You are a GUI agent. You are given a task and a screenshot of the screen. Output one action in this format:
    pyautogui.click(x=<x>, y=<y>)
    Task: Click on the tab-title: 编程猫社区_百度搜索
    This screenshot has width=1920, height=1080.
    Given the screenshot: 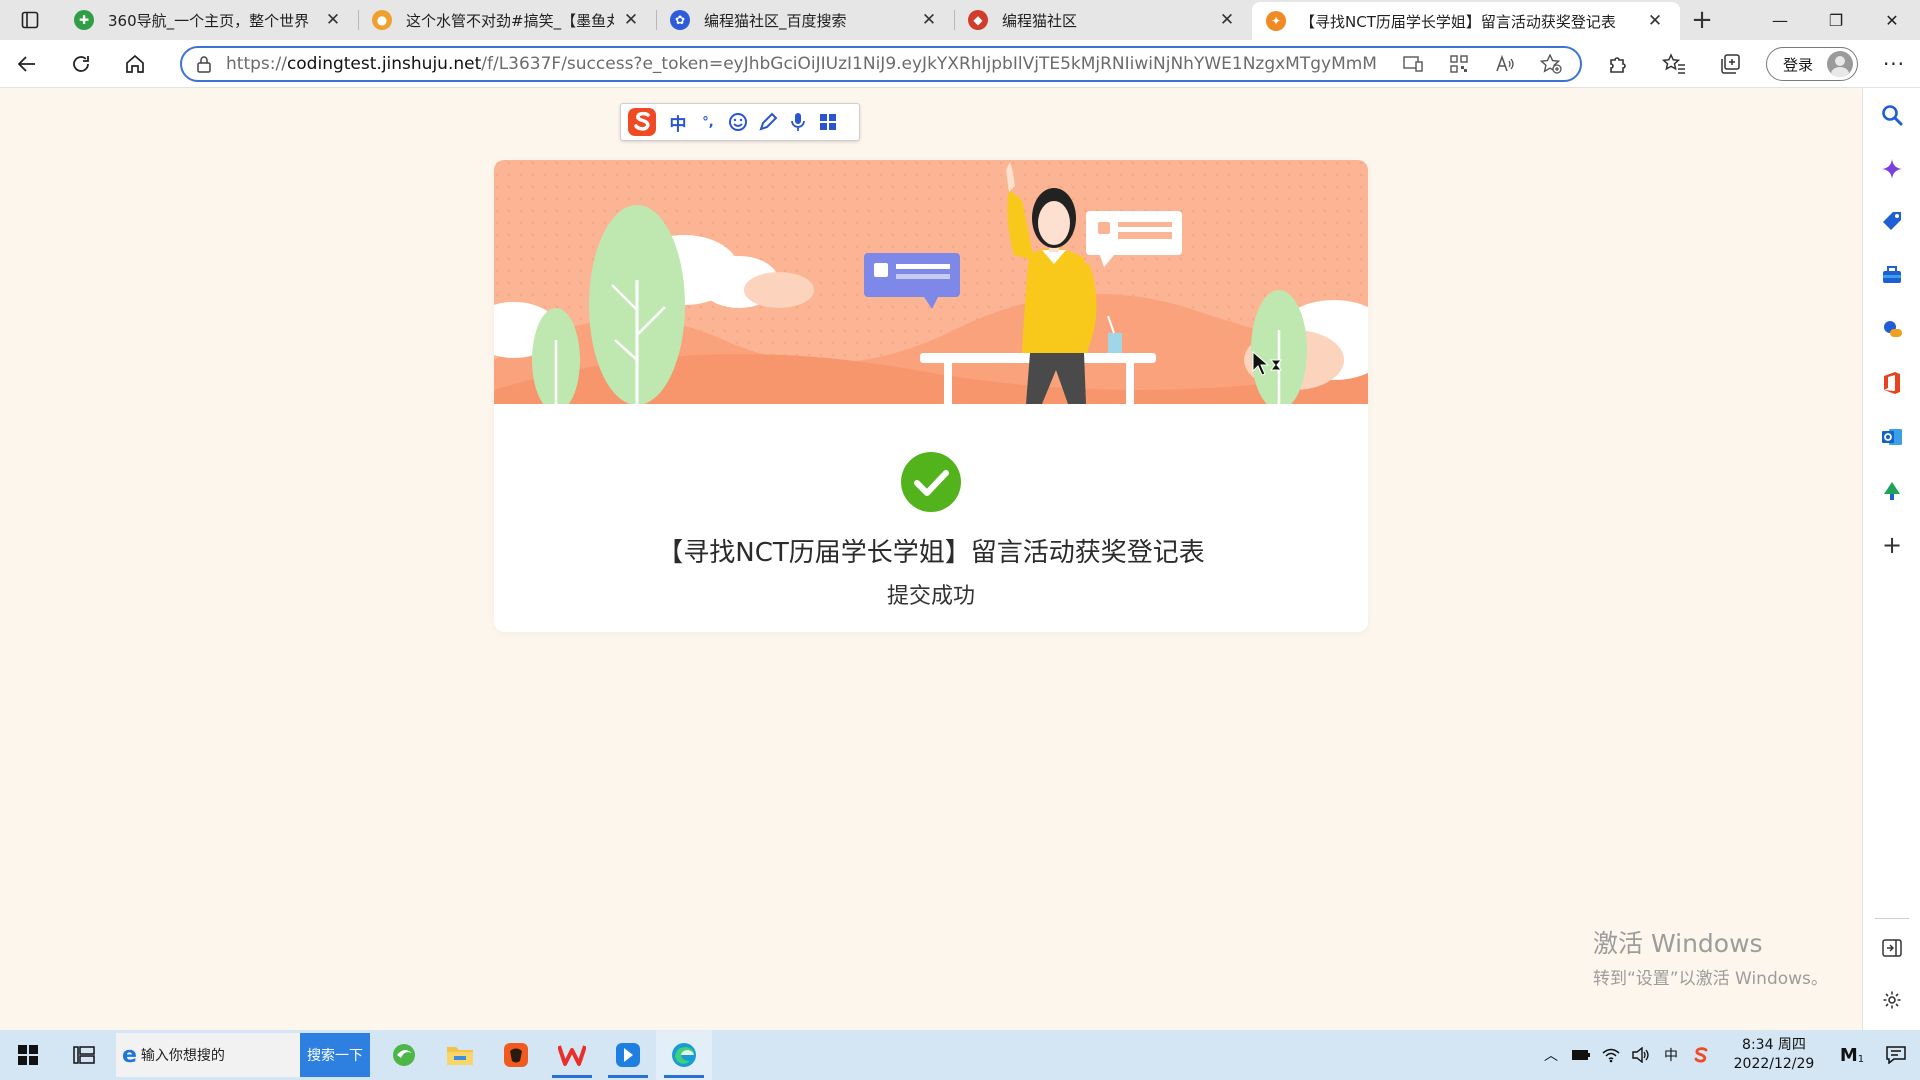 What is the action you would take?
    pyautogui.click(x=775, y=20)
    